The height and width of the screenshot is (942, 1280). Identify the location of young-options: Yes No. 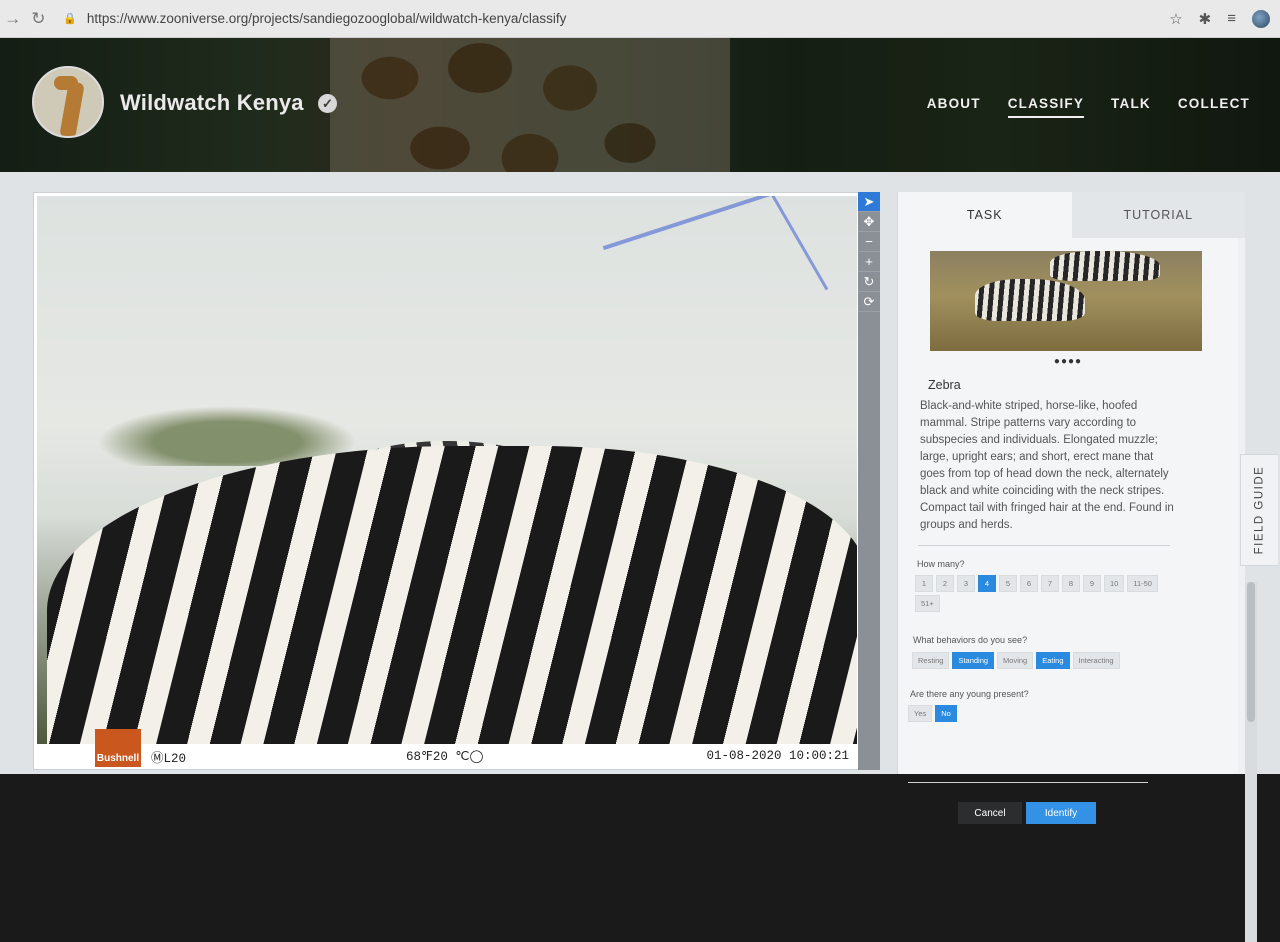
(932, 713).